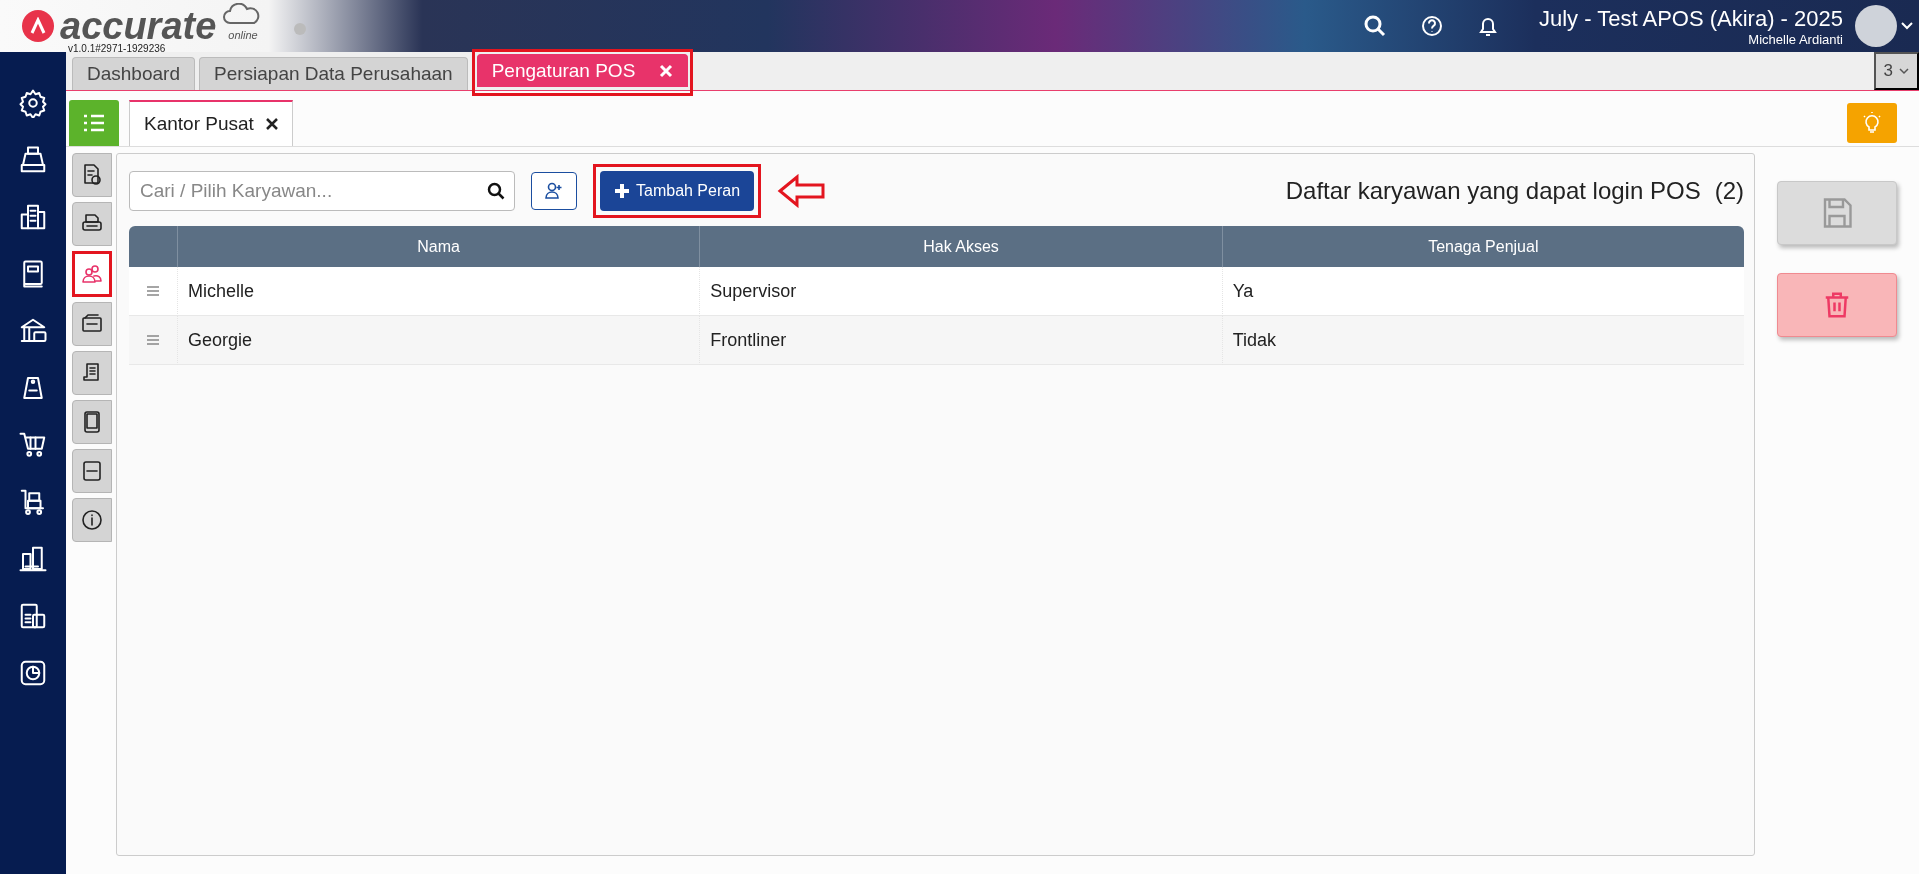  What do you see at coordinates (622, 191) in the screenshot?
I see `plus-icon` at bounding box center [622, 191].